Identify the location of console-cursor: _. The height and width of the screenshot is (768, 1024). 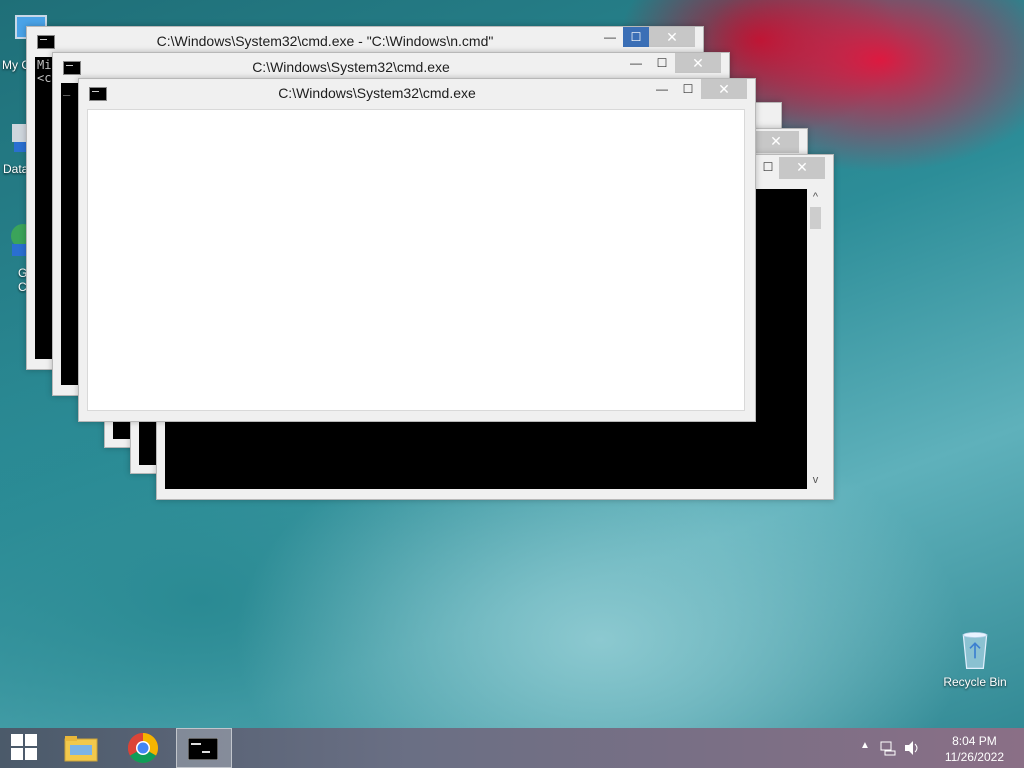
(67, 89).